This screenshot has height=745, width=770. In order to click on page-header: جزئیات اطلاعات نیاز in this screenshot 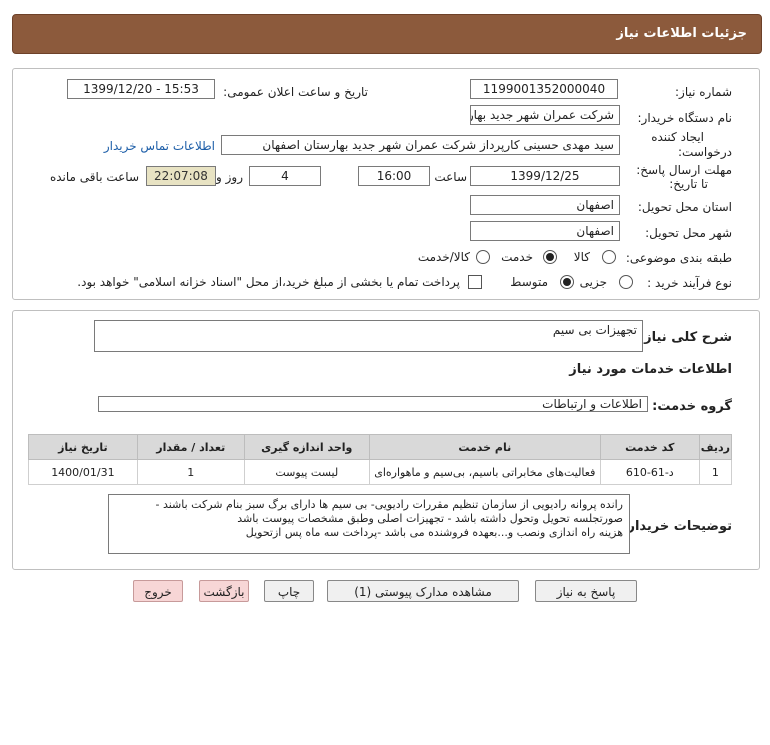, I will do `click(387, 34)`.